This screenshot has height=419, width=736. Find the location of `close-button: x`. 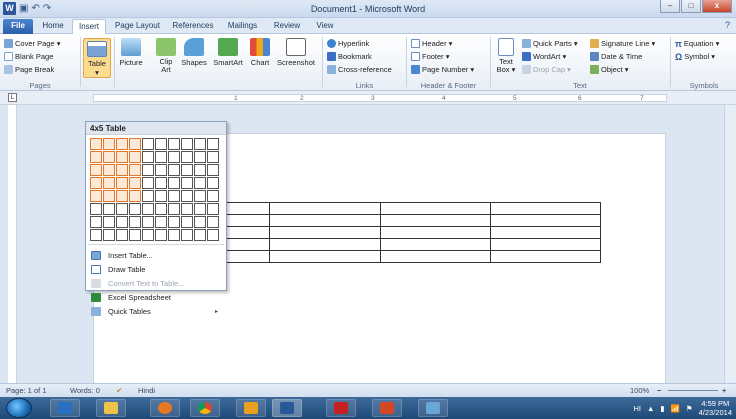

close-button: x is located at coordinates (717, 6).